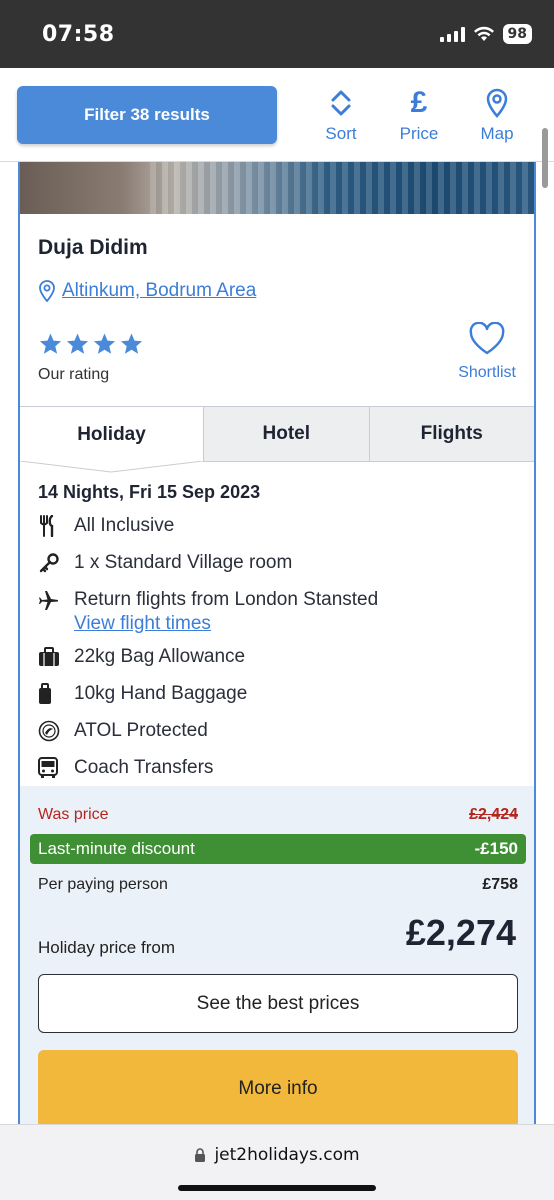  What do you see at coordinates (286, 434) in the screenshot?
I see `tab-hotel: Hotel` at bounding box center [286, 434].